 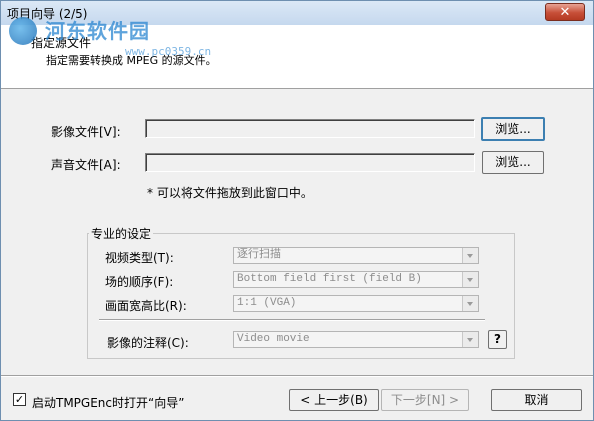 I want to click on drag-hint: * 可以将文件拖放到此窗口中。, so click(x=230, y=193).